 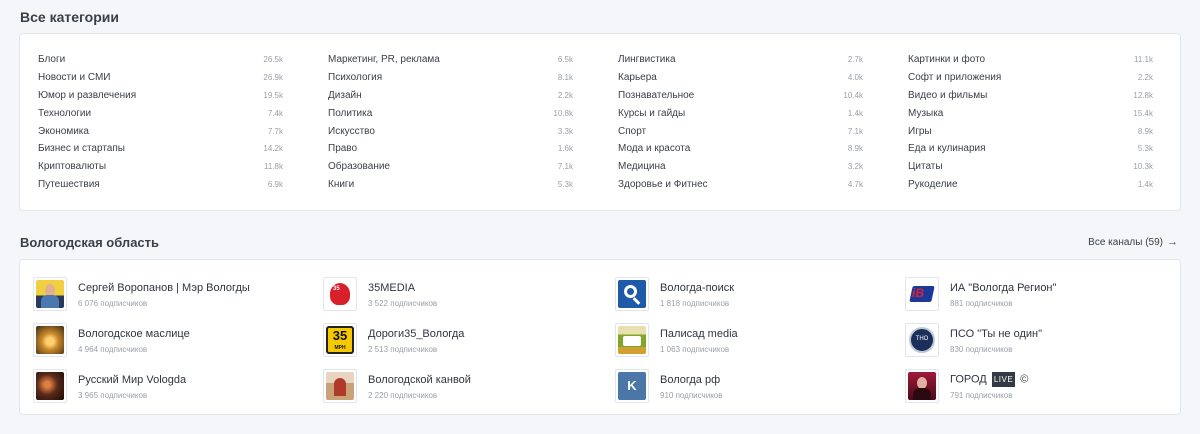 What do you see at coordinates (1030, 96) in the screenshot?
I see `category-item: Видео и фильмы 12.8k` at bounding box center [1030, 96].